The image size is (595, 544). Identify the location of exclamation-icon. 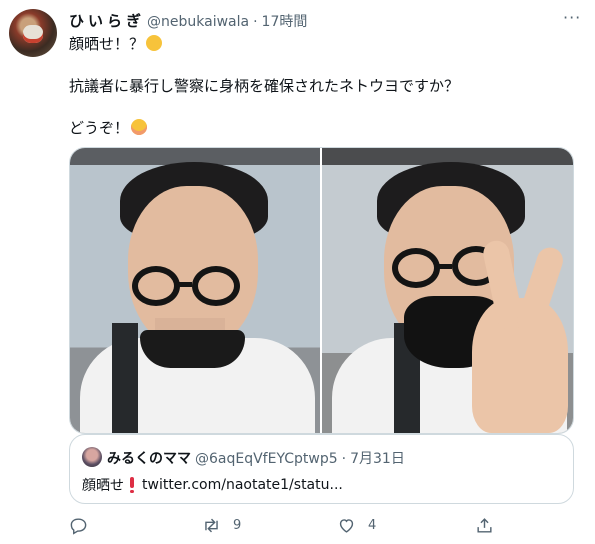
(132, 485).